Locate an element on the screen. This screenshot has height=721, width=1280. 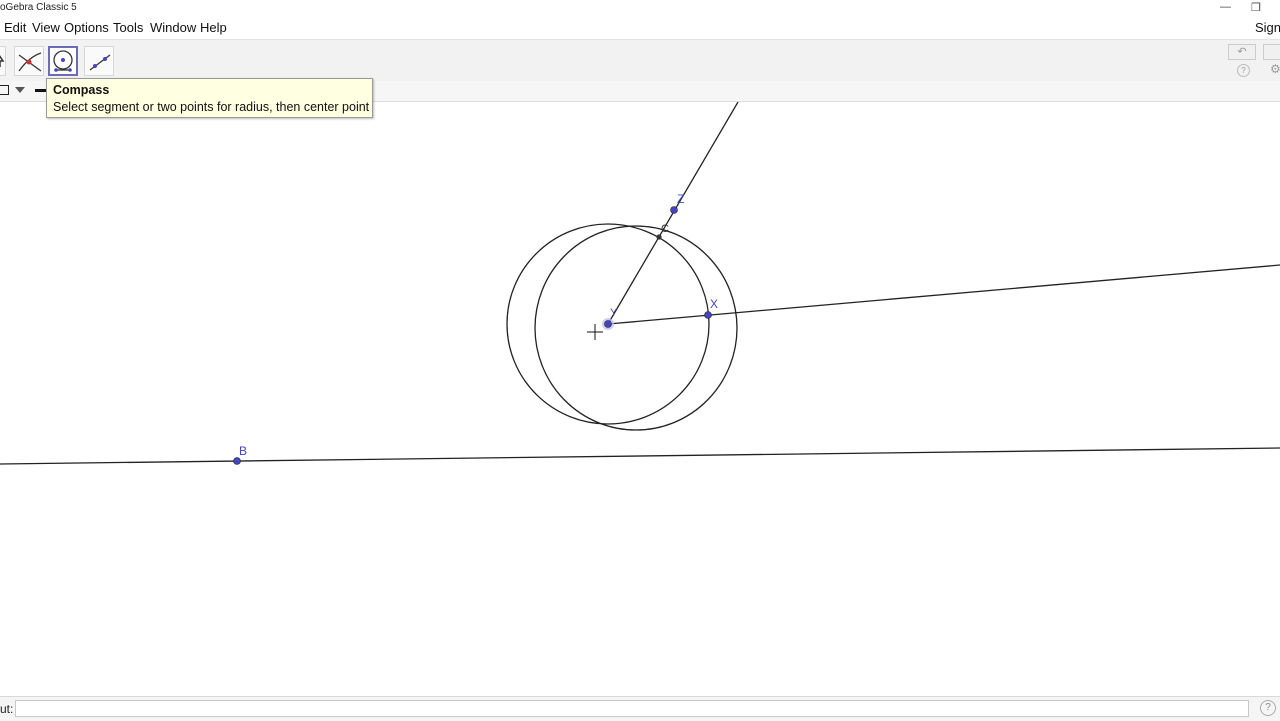
tooltip-title: Compass is located at coordinates (81, 90).